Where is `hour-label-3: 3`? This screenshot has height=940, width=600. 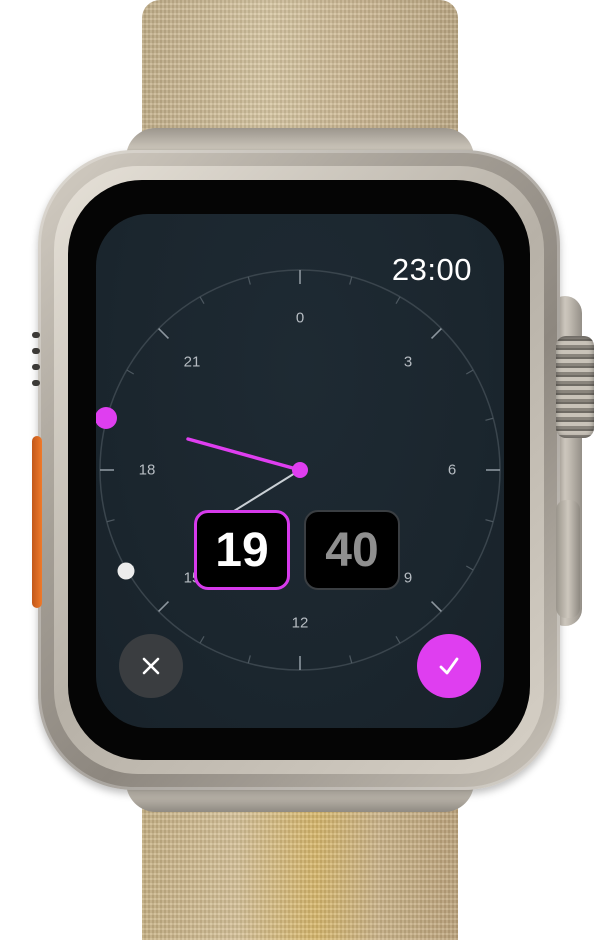
hour-label-3: 3 is located at coordinates (408, 362).